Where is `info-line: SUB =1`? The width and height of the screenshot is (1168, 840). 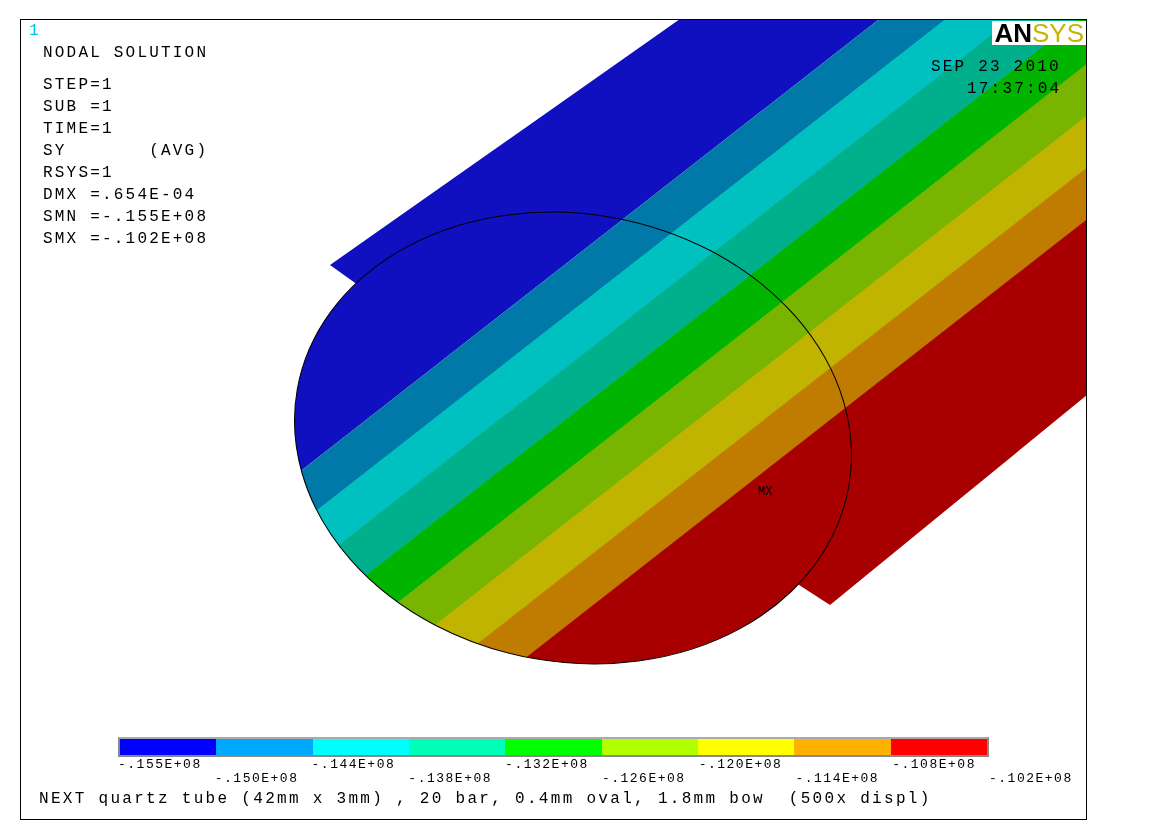
info-line: SUB =1 is located at coordinates (79, 107).